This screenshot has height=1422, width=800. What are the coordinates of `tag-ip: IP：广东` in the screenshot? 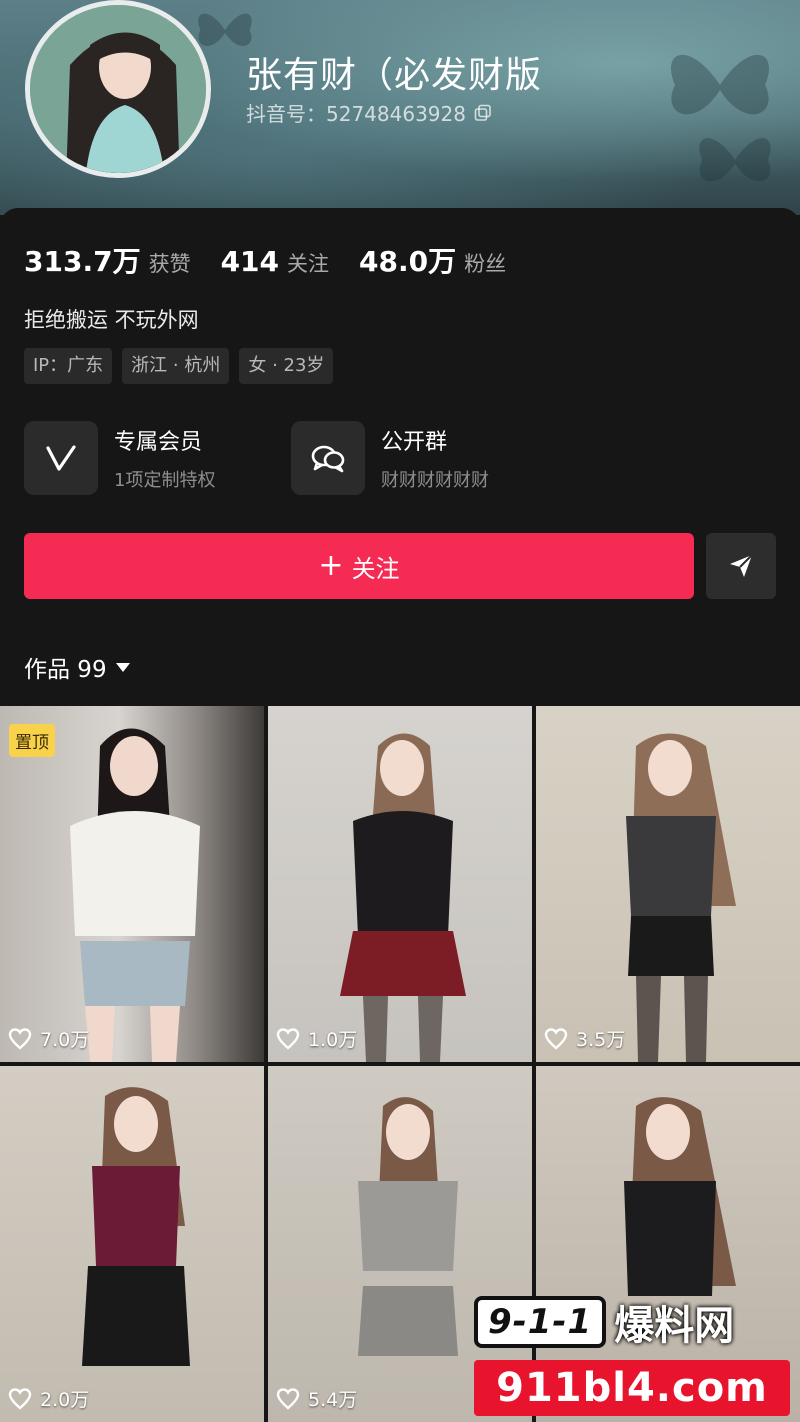 It's located at (68, 366).